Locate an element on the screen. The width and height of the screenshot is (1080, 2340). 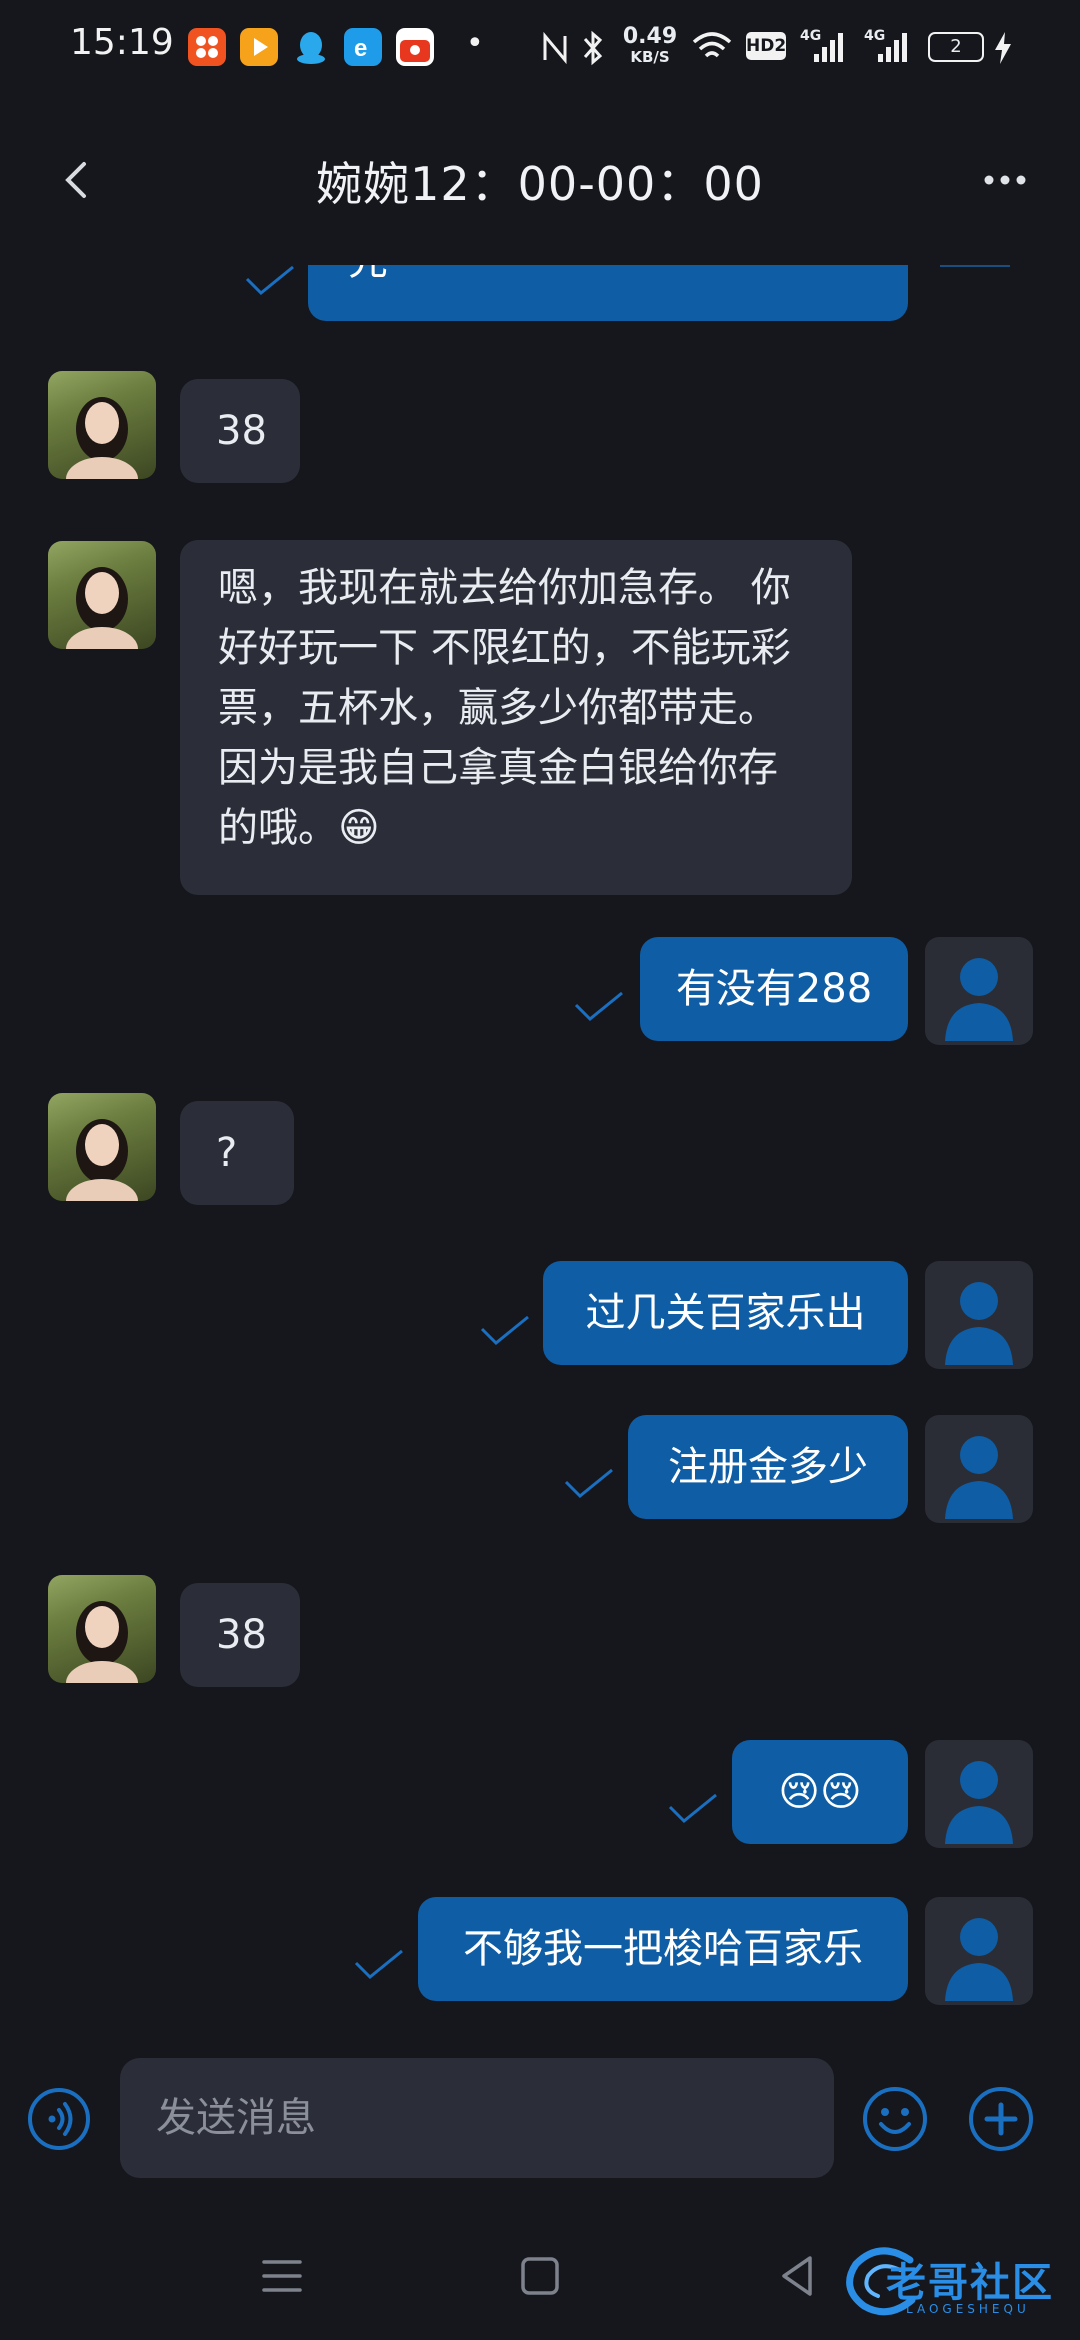
message-line: 的哦。😁 is located at coordinates (299, 828).